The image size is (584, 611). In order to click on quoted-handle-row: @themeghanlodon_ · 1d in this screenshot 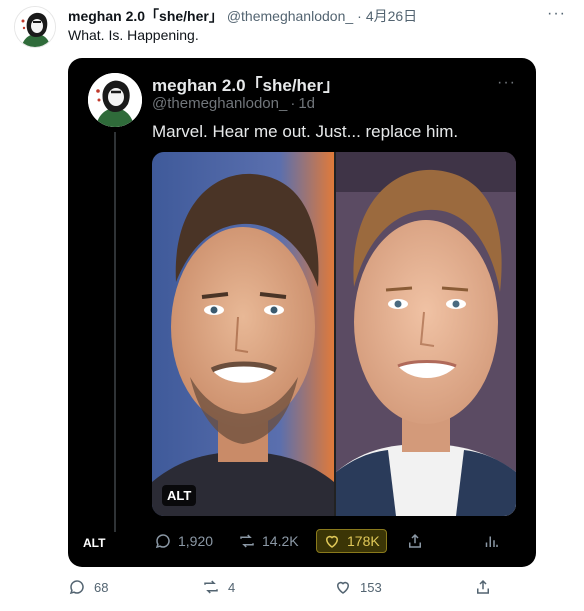, I will do `click(233, 103)`.